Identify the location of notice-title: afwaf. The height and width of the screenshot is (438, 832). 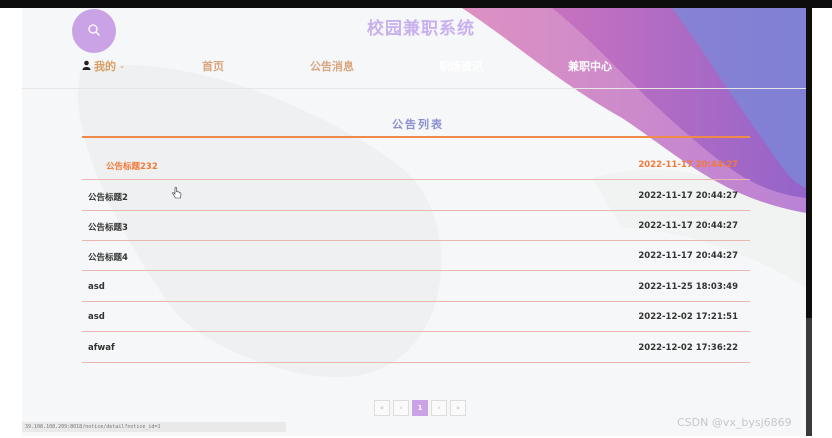
(101, 348).